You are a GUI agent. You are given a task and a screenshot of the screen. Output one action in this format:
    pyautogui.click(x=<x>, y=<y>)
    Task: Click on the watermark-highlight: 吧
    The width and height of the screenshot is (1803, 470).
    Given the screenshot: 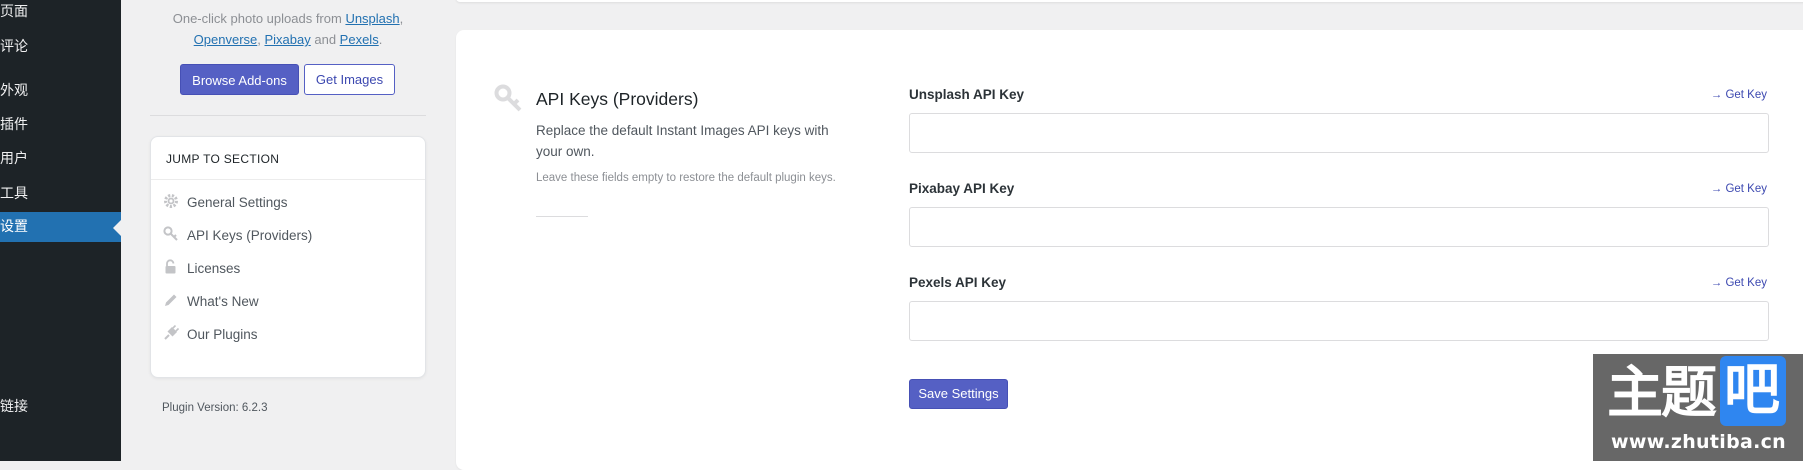 What is the action you would take?
    pyautogui.click(x=1753, y=391)
    